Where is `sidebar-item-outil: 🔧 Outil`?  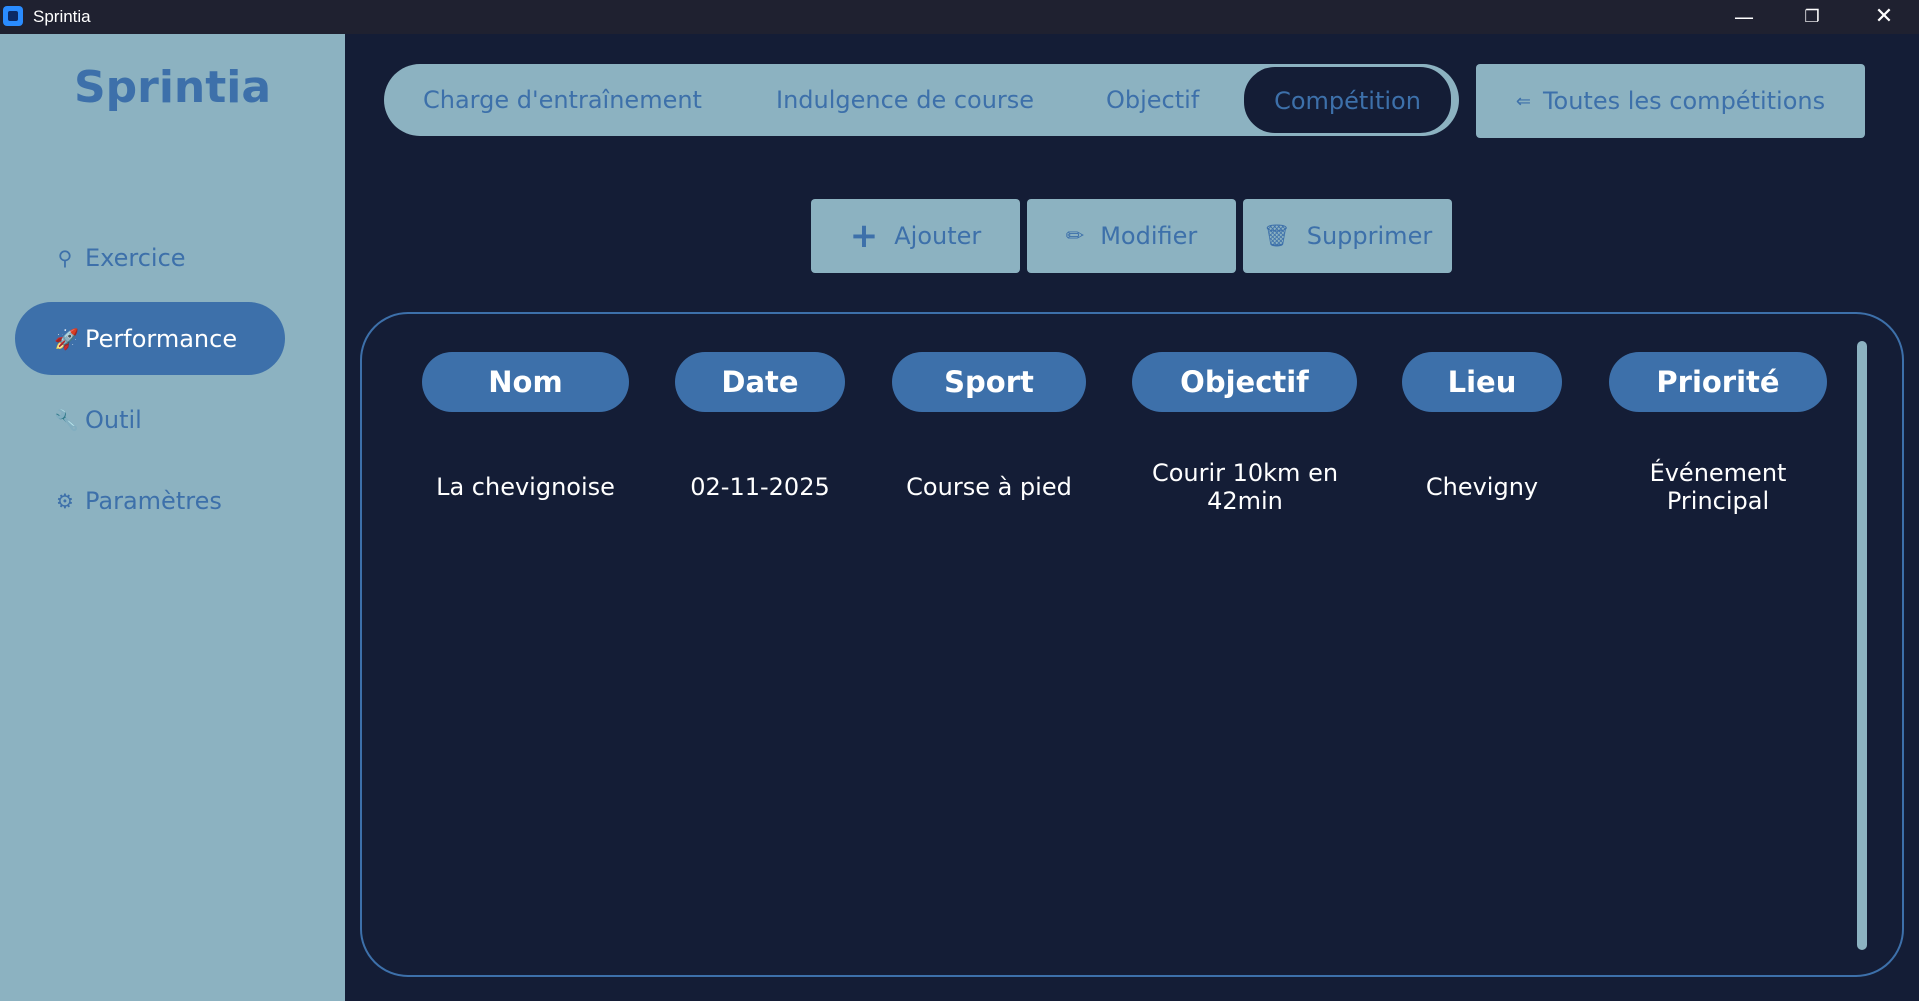 sidebar-item-outil: 🔧 Outil is located at coordinates (150, 419).